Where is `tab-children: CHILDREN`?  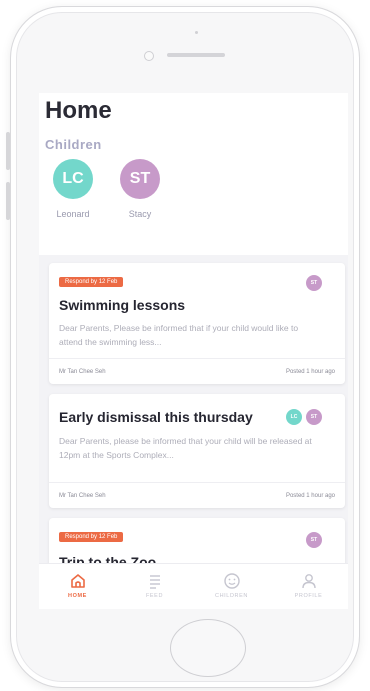 tab-children: CHILDREN is located at coordinates (231, 586).